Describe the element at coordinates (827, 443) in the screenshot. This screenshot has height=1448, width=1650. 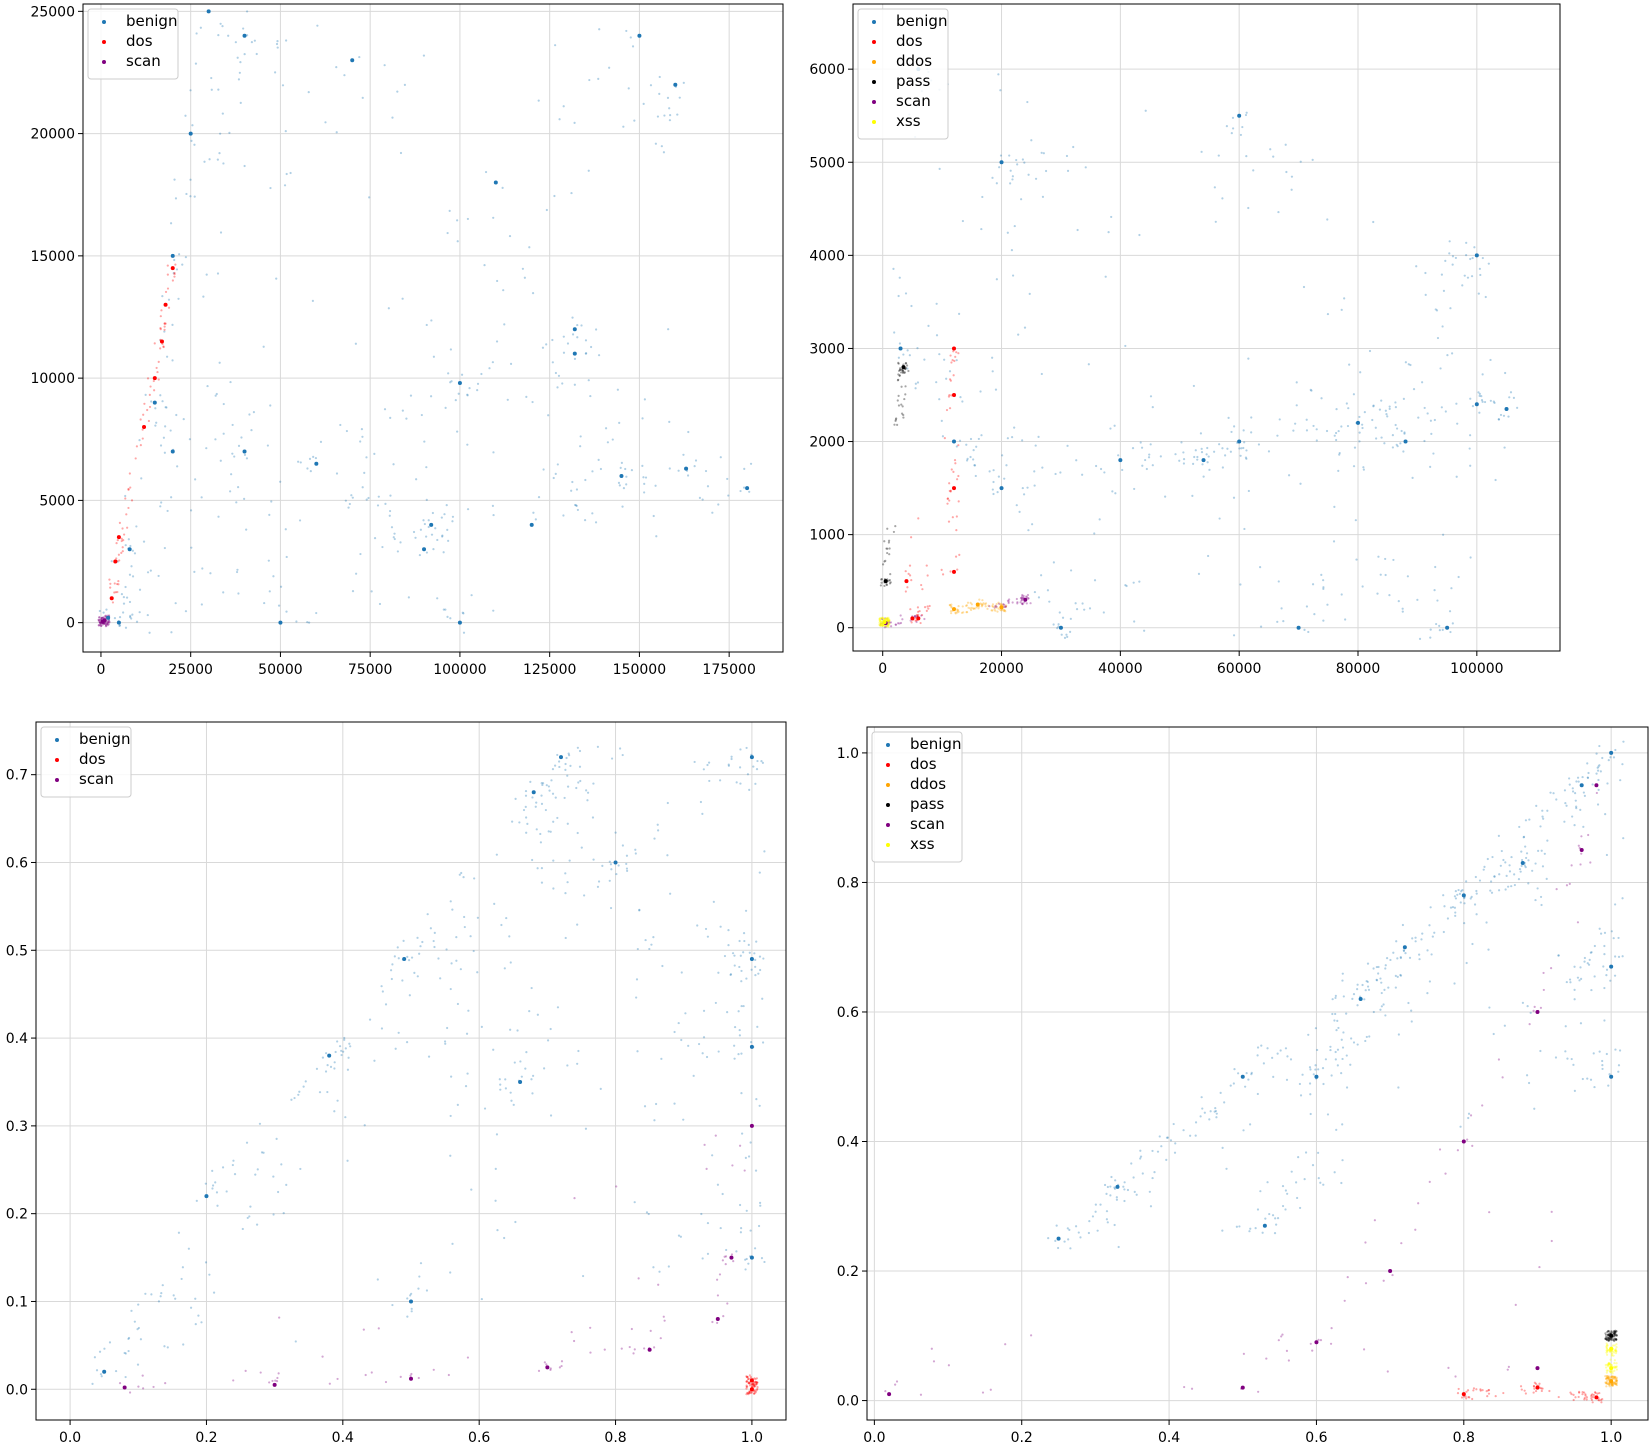
I see `y-tick-label: 2000` at that location.